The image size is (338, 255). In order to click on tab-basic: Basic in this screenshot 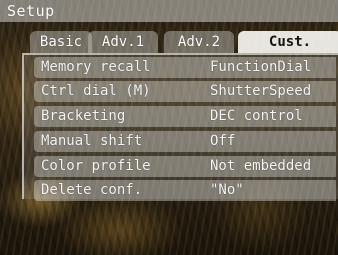, I will do `click(61, 42)`.